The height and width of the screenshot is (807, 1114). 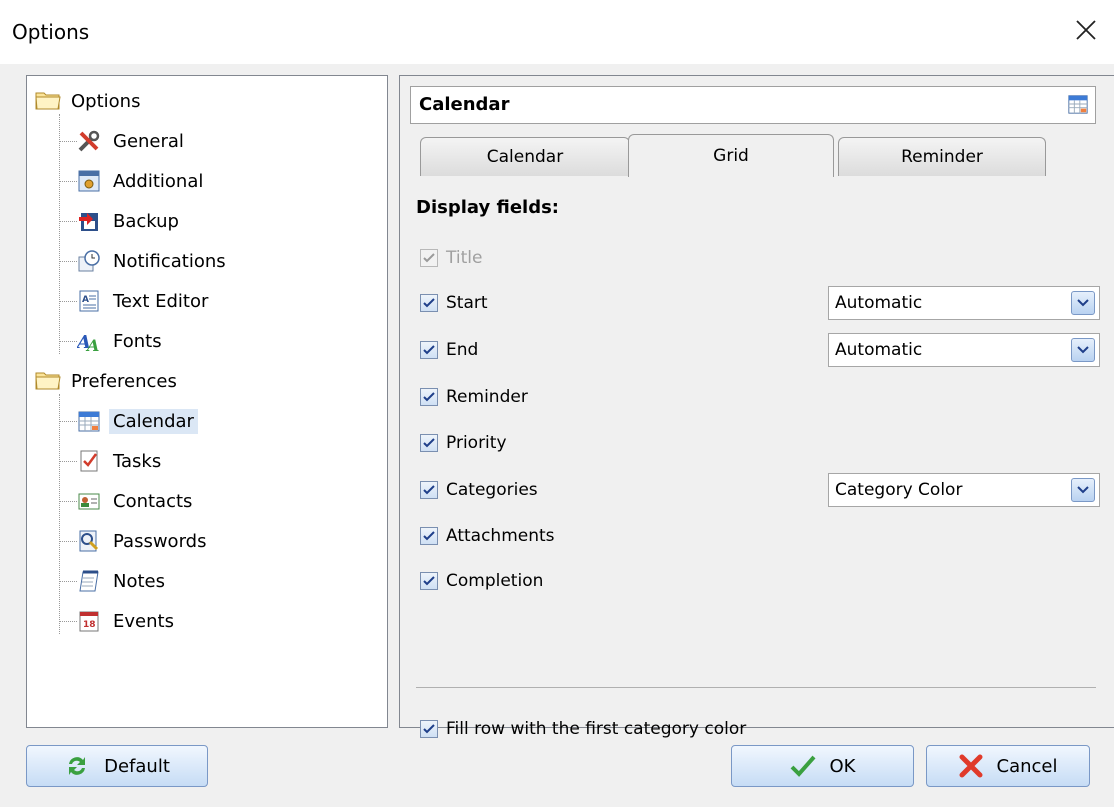 I want to click on checkbox-label: Priority, so click(x=476, y=443).